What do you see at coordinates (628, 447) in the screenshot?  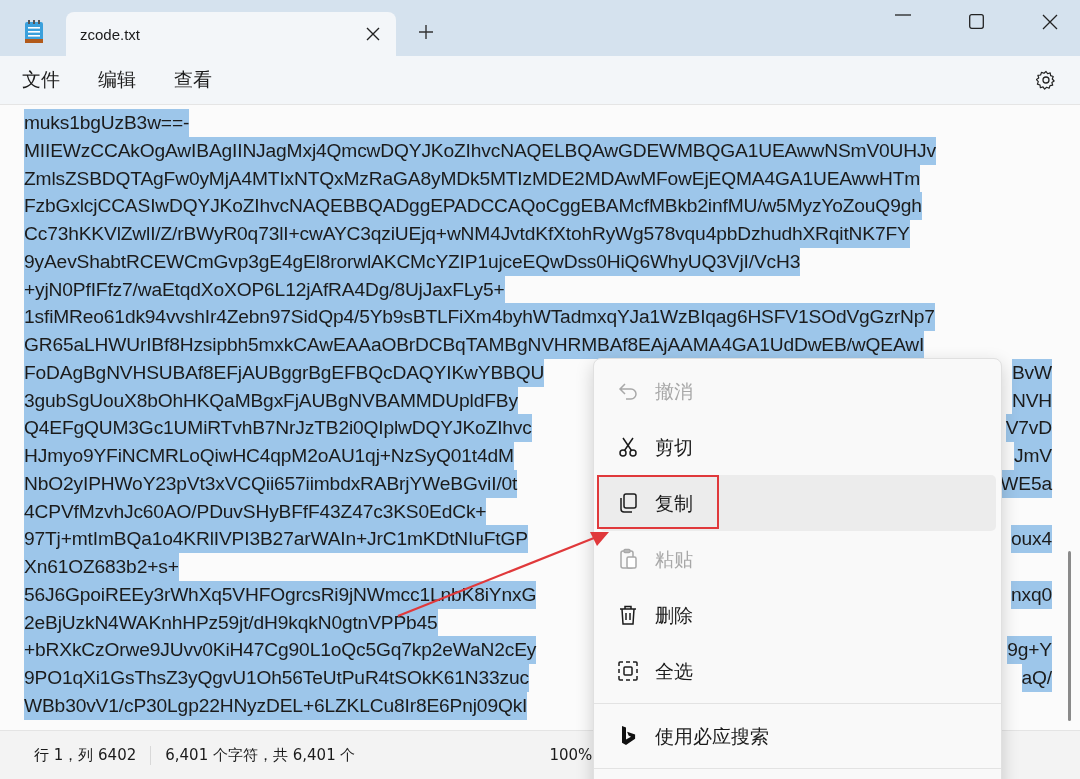 I see `scissors-icon` at bounding box center [628, 447].